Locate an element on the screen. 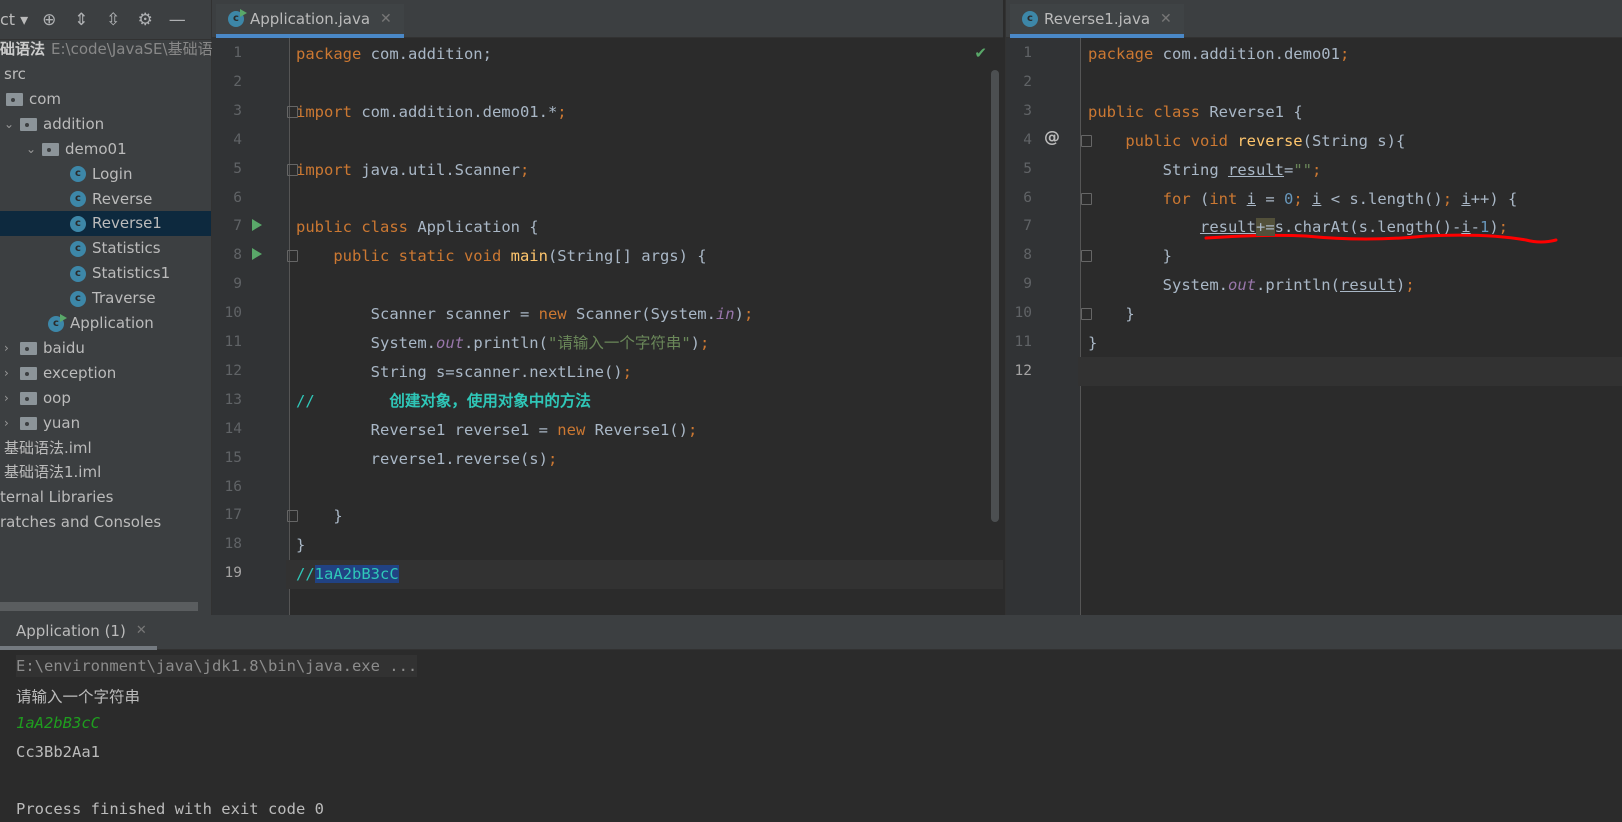  code-line: for (int i = 0; i < s.length(); i++) { is located at coordinates (1303, 199).